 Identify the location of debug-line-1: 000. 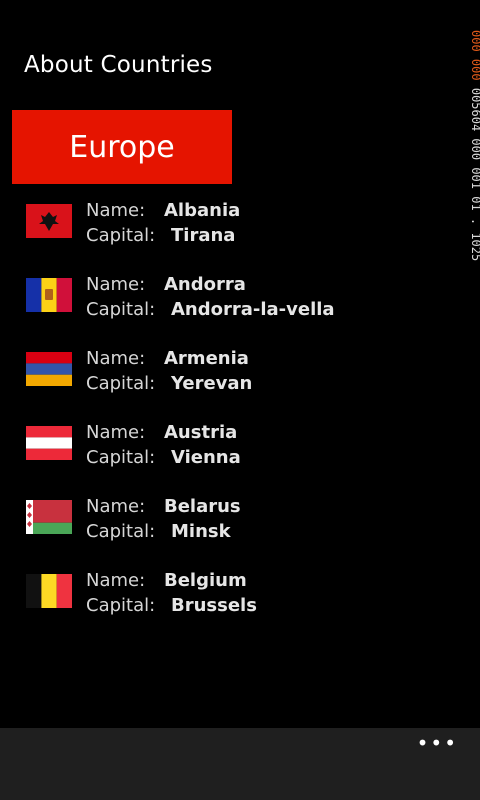
(474, 41).